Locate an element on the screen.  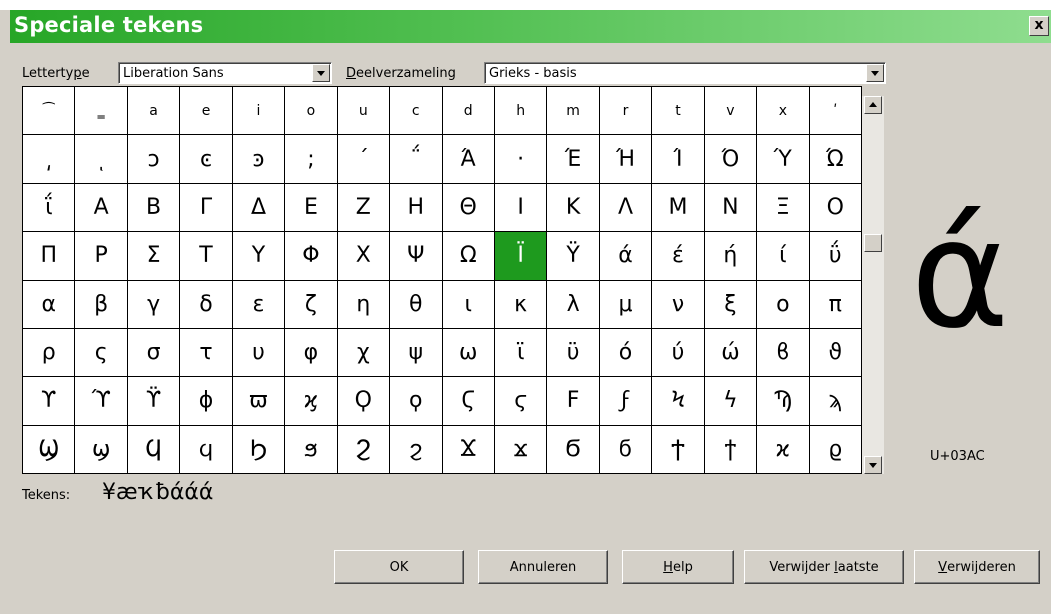
character-cell: Ϩ is located at coordinates (364, 449).